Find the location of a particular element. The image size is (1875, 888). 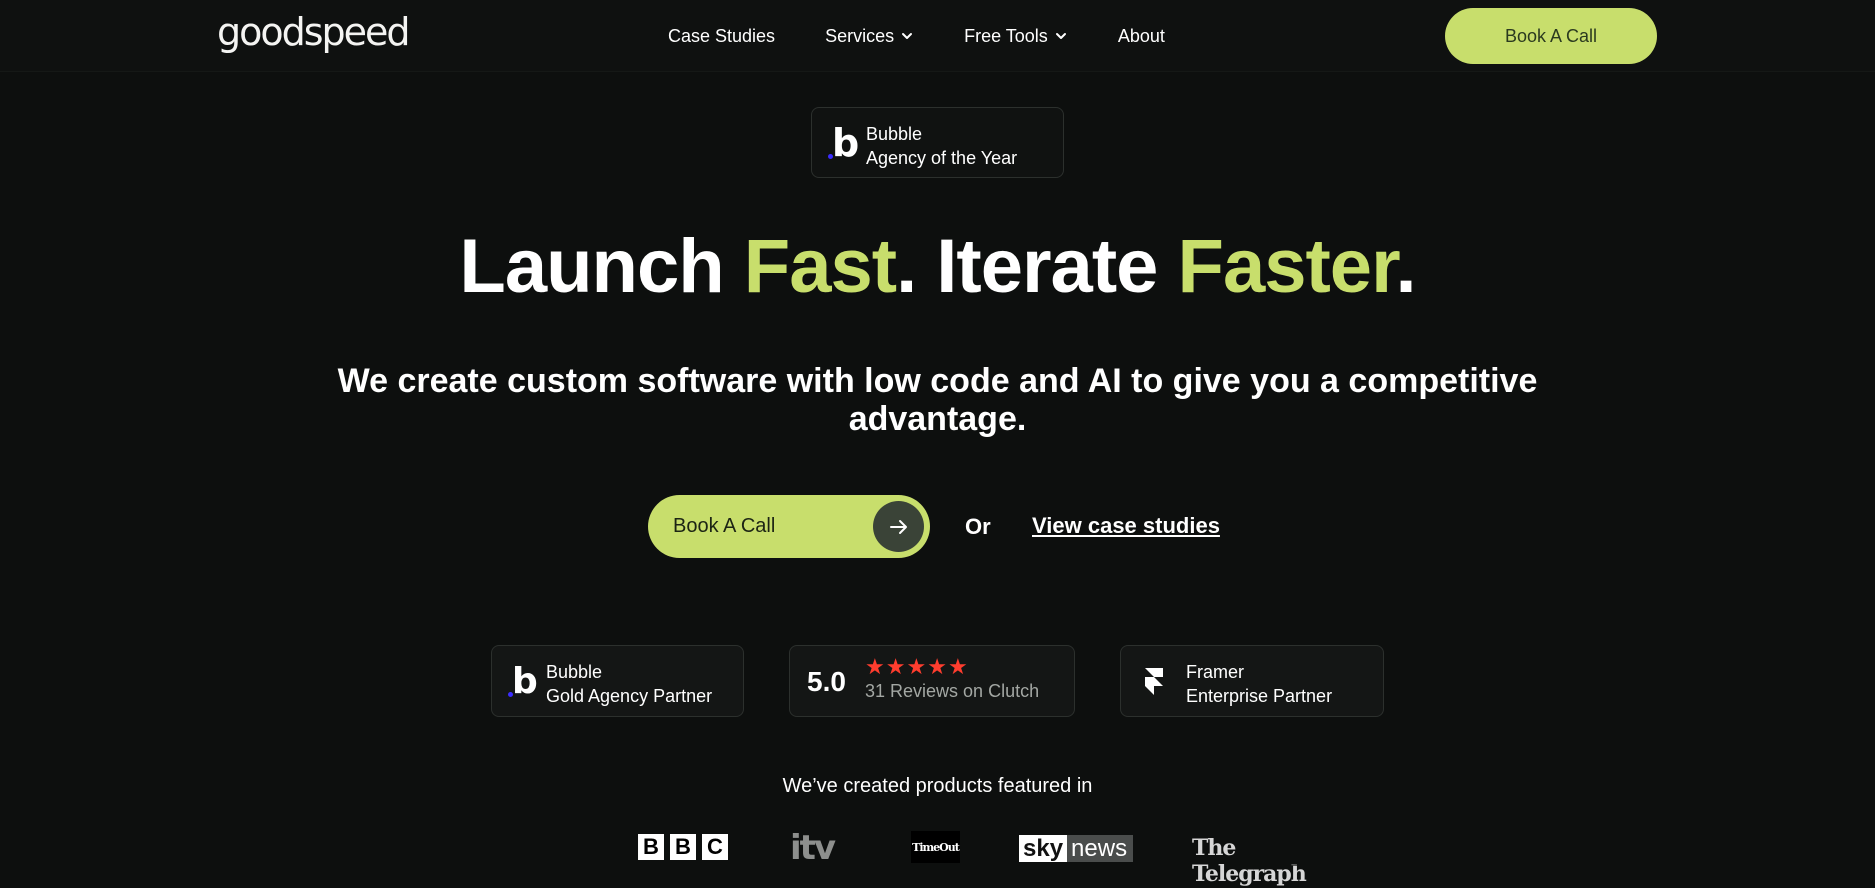

framer-logo-icon is located at coordinates (1154, 681).